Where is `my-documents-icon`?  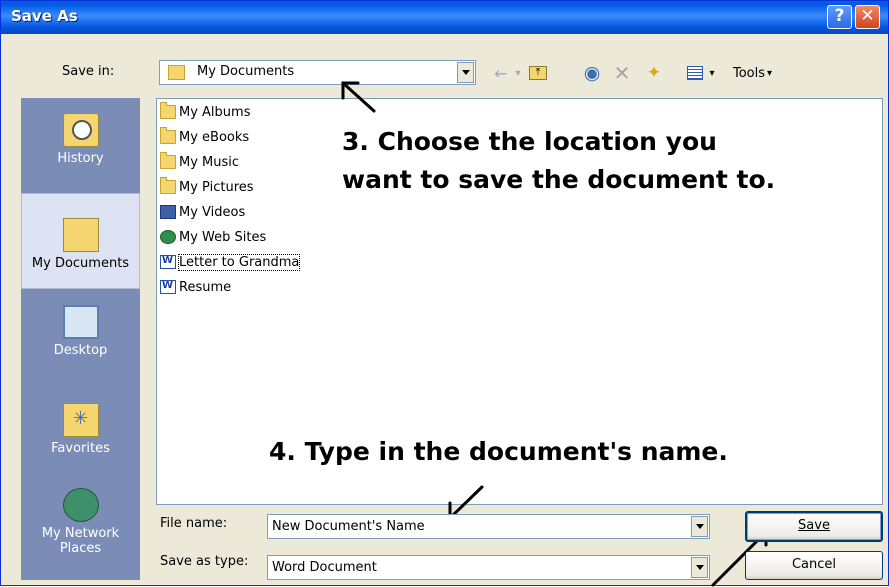
my-documents-icon is located at coordinates (80, 235).